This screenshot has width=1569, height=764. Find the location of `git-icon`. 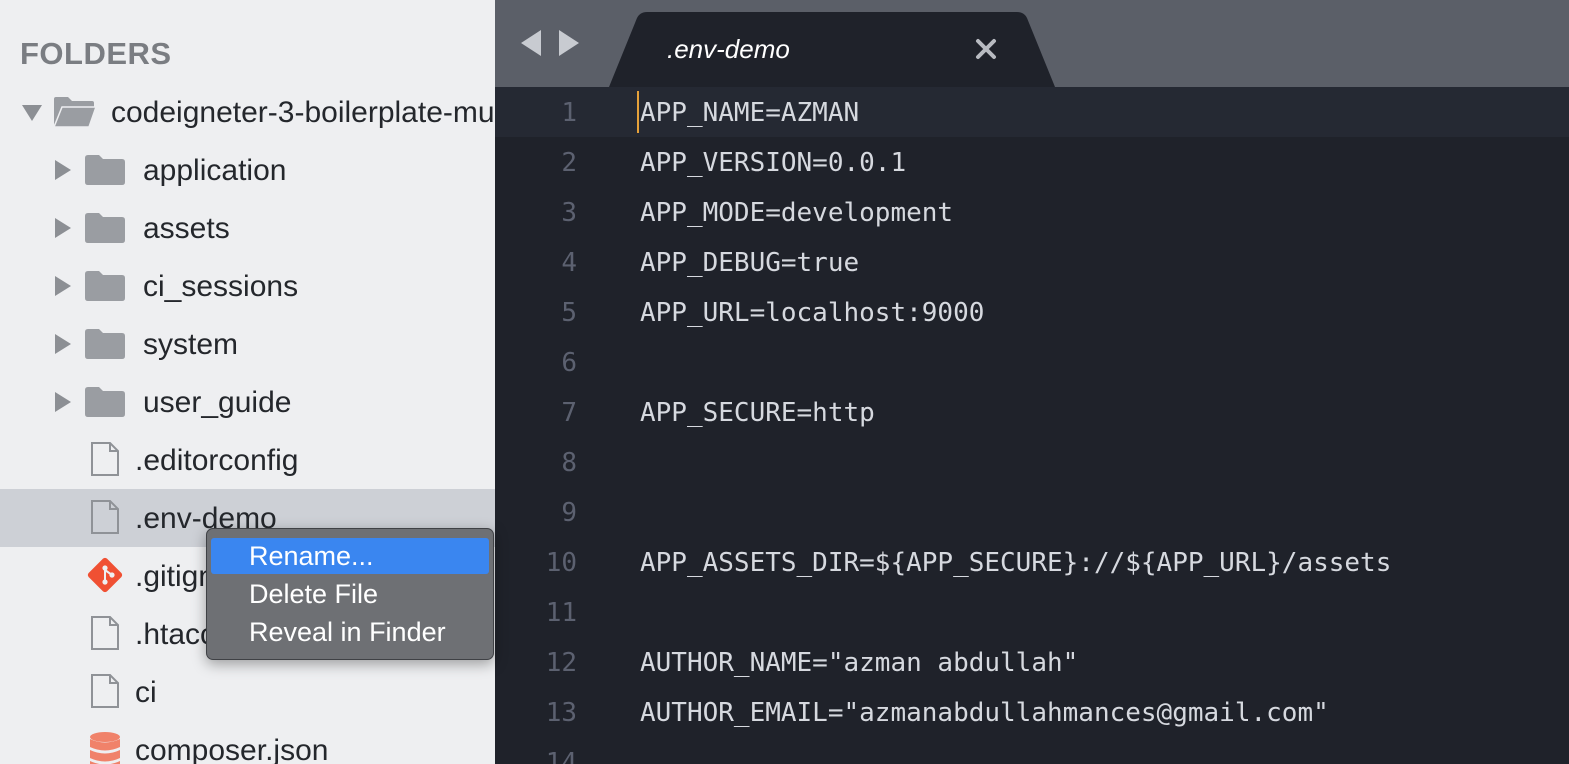

git-icon is located at coordinates (105, 575).